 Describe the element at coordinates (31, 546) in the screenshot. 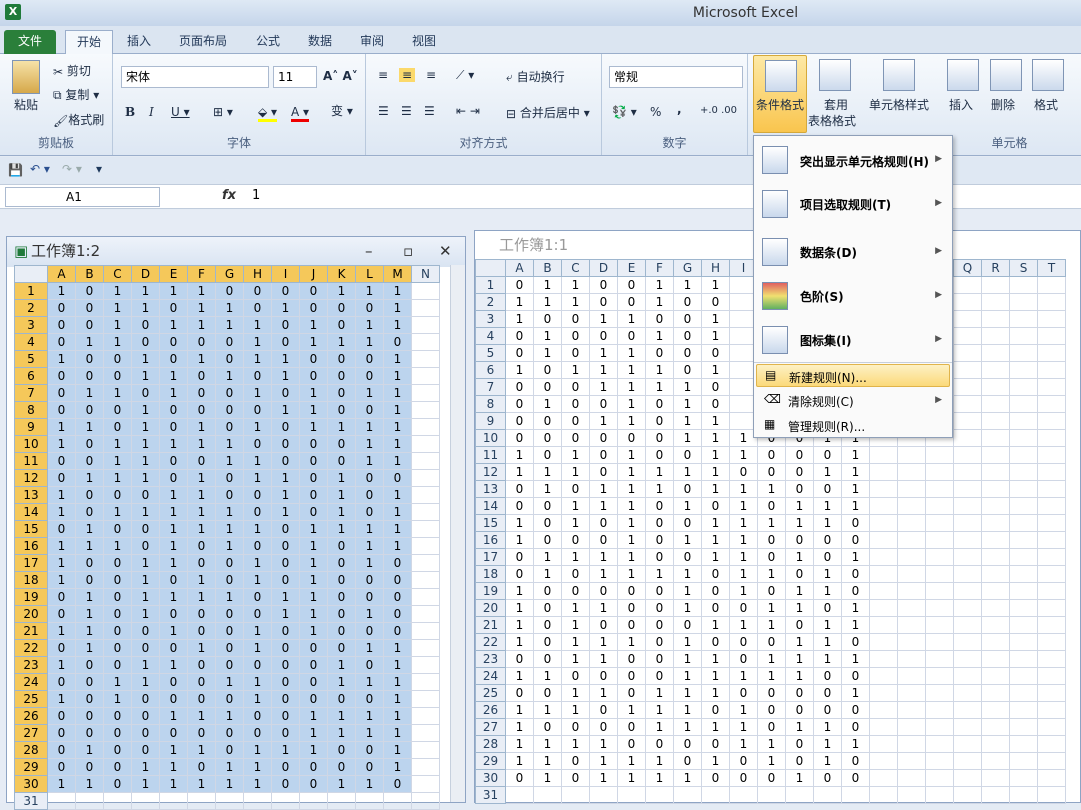

I see `row-header: 16` at that location.